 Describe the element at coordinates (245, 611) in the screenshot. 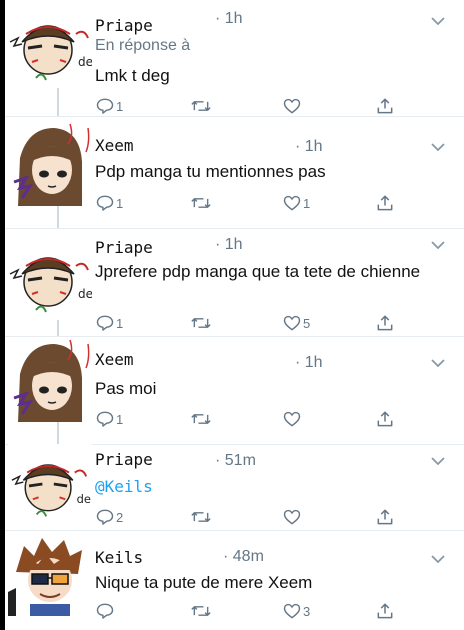

I see `tweet-actions: 3` at that location.